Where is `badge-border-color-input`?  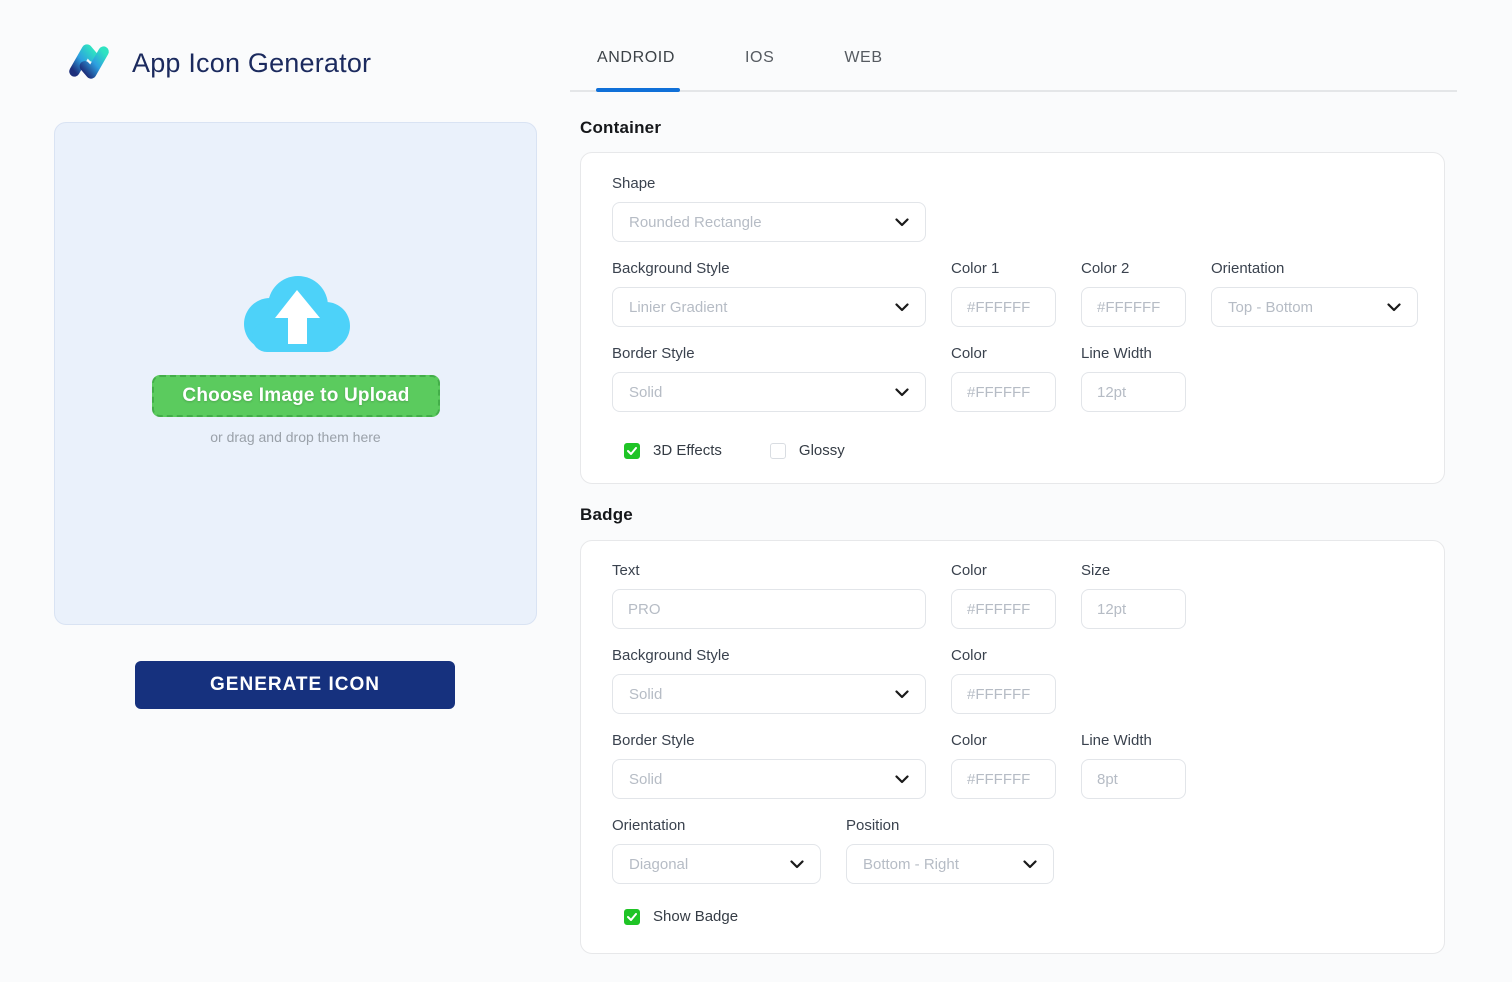 badge-border-color-input is located at coordinates (1003, 779).